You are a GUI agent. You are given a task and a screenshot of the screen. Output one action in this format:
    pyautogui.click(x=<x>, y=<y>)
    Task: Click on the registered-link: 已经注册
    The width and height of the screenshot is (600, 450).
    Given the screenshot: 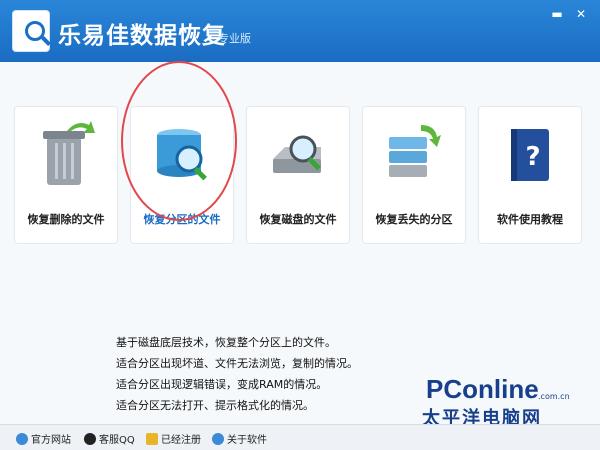 What is the action you would take?
    pyautogui.click(x=173, y=438)
    